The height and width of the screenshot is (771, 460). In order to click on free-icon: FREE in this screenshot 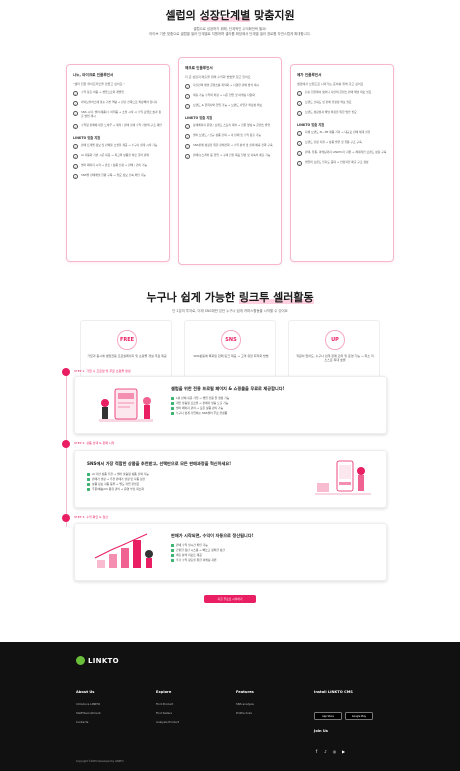, I will do `click(127, 340)`.